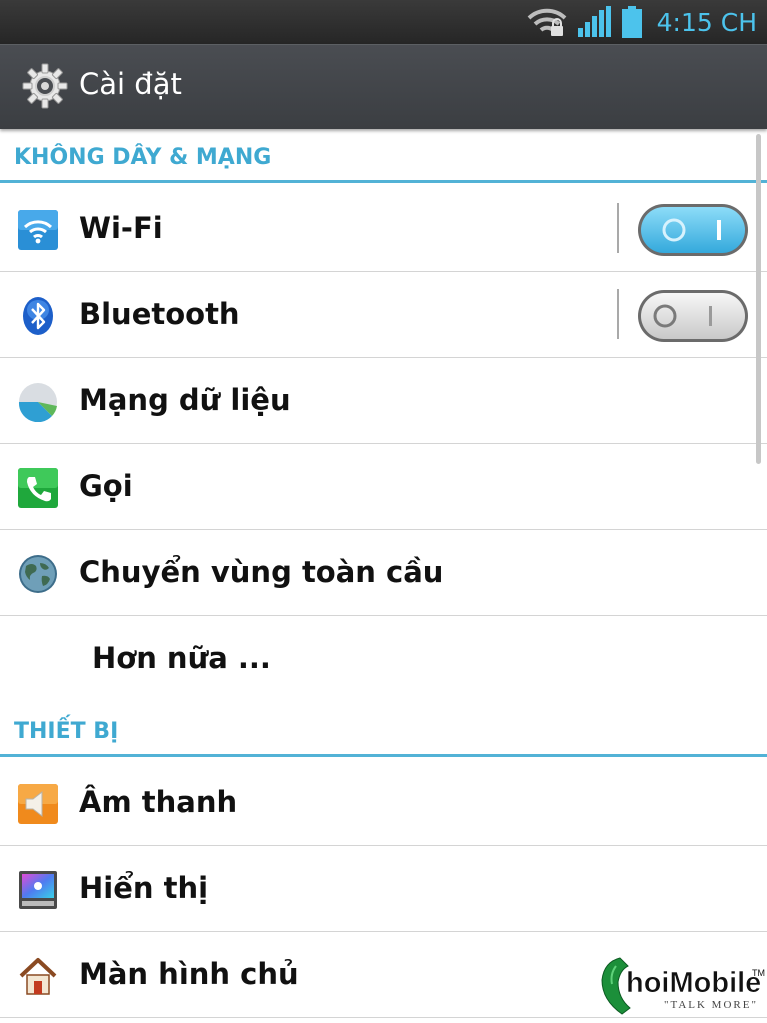  Describe the element at coordinates (706, 22) in the screenshot. I see `status-clock: 4:15 CH` at that location.